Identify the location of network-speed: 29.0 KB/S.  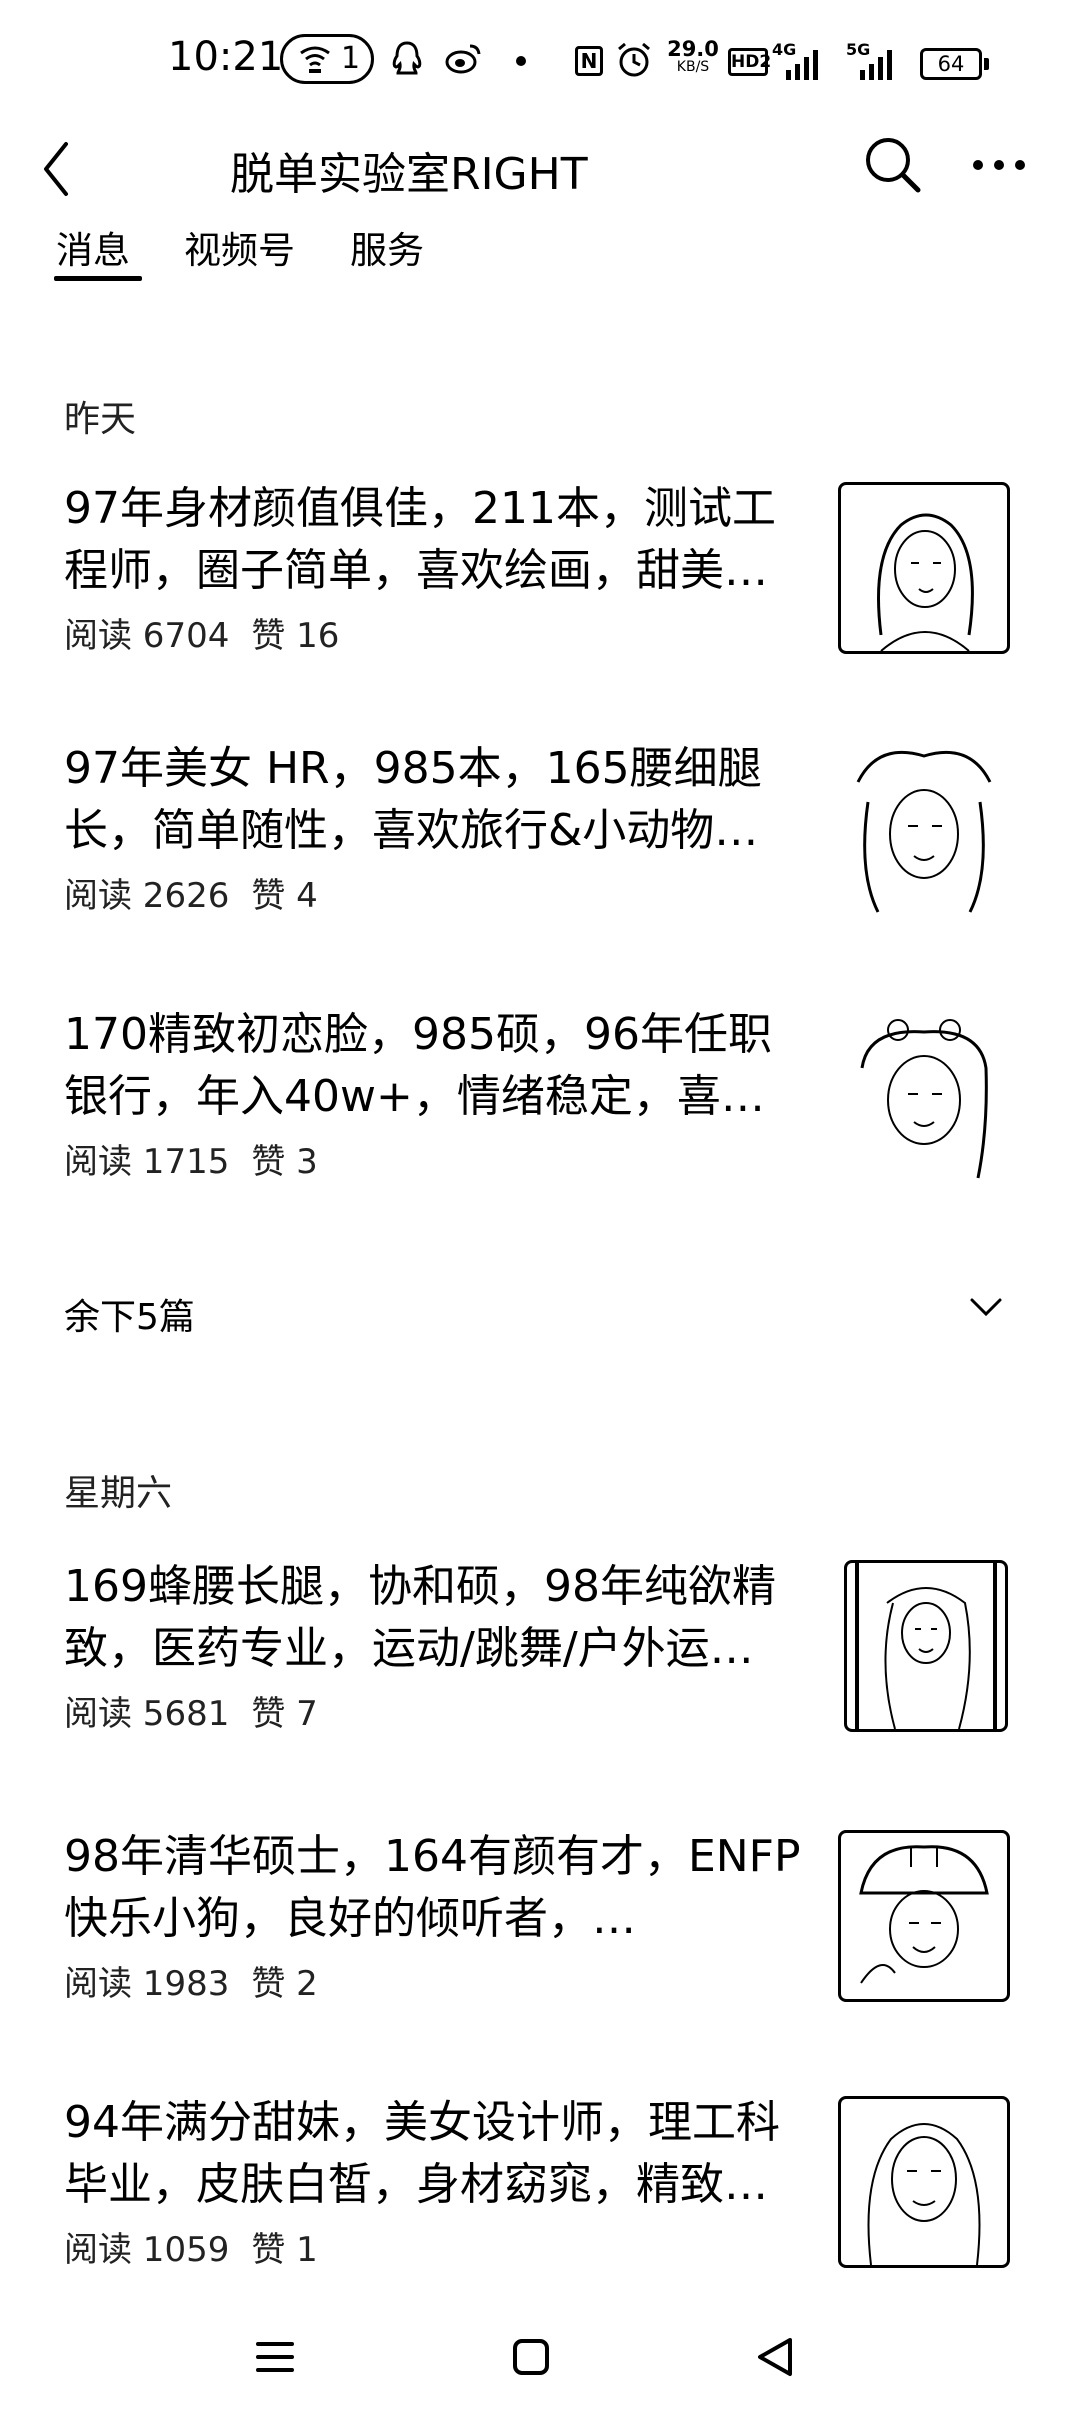
(693, 56).